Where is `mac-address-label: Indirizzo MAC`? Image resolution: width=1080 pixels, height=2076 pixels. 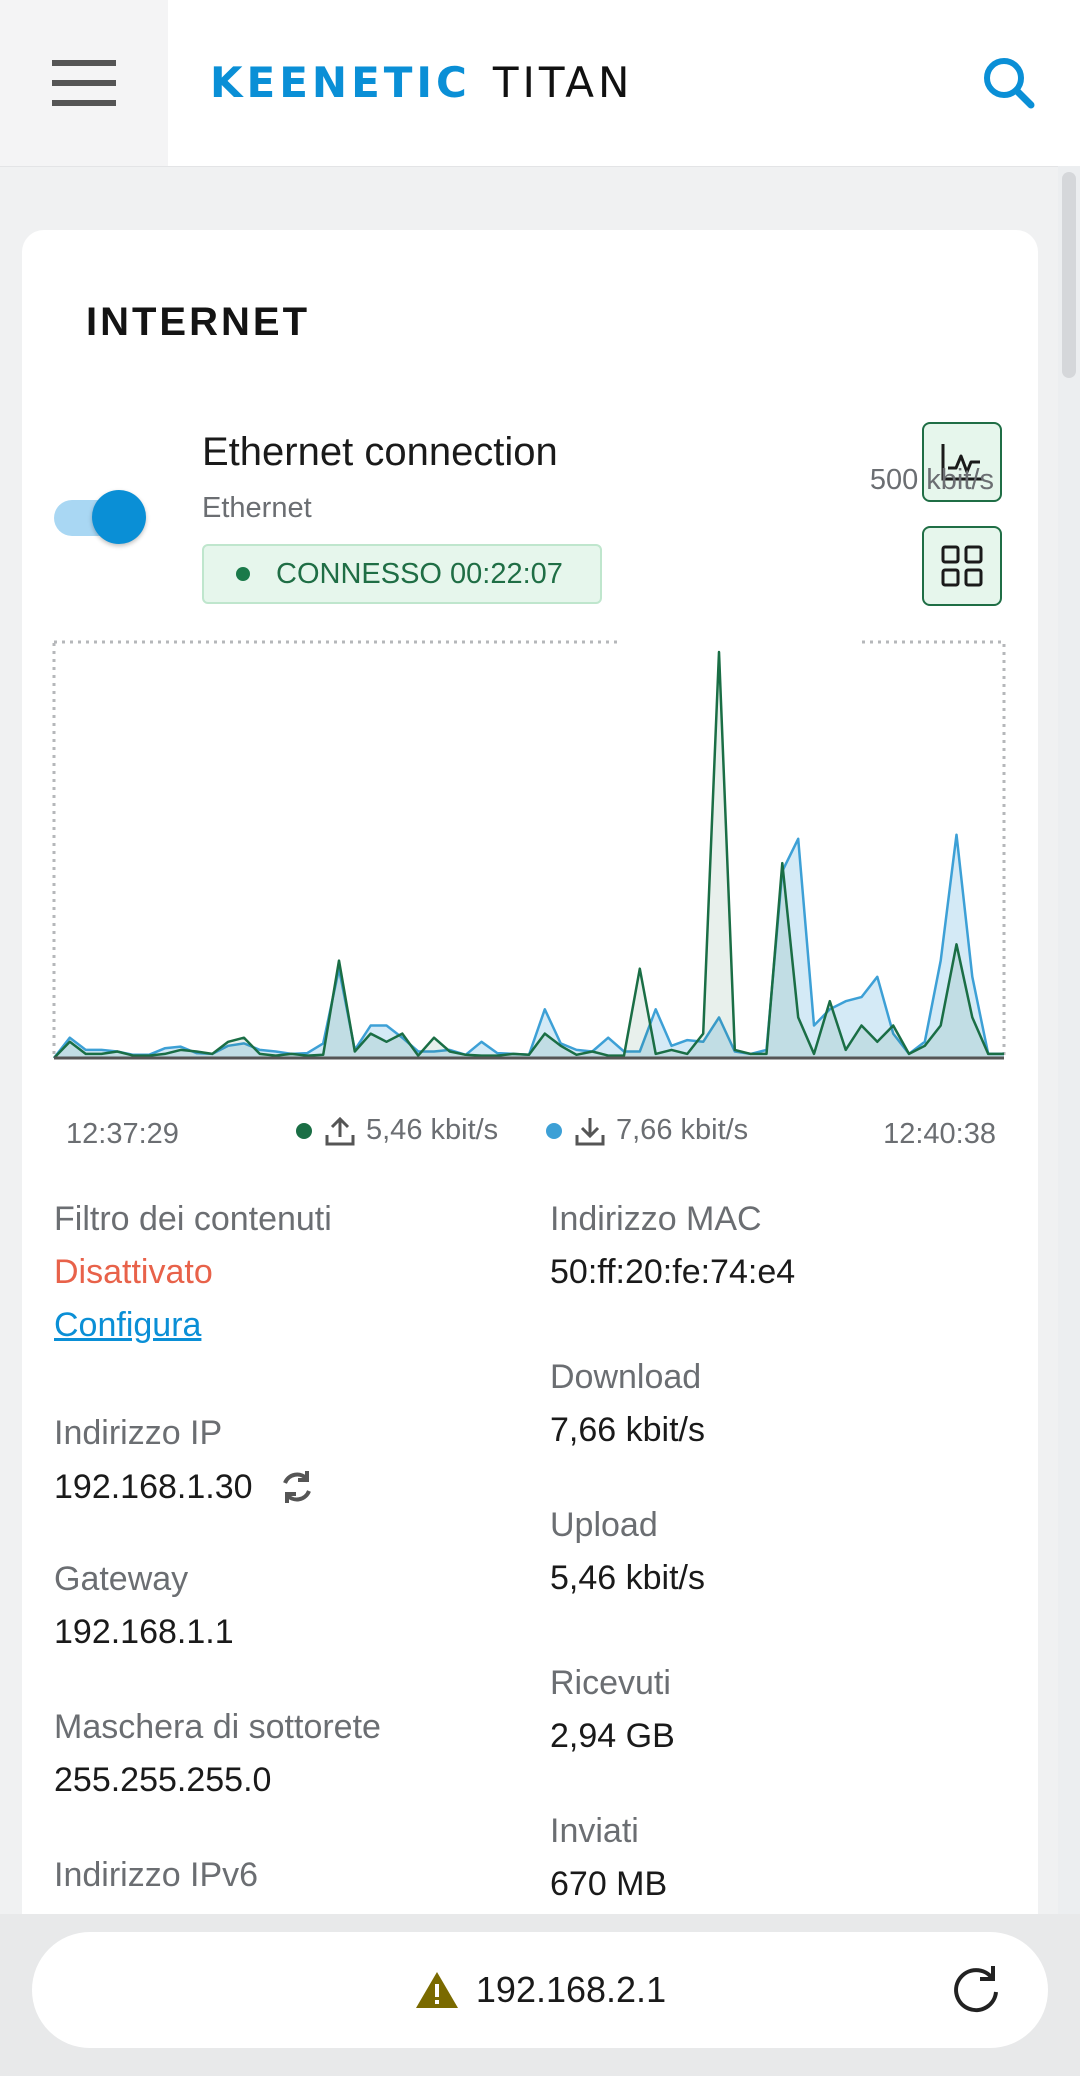
mac-address-label: Indirizzo MAC is located at coordinates (656, 1219).